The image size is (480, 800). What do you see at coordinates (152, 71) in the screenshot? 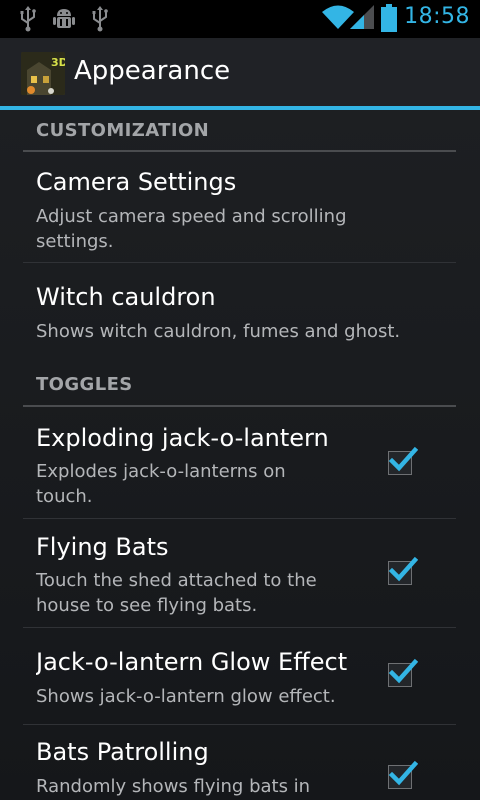
I see `page-title: Appearance` at bounding box center [152, 71].